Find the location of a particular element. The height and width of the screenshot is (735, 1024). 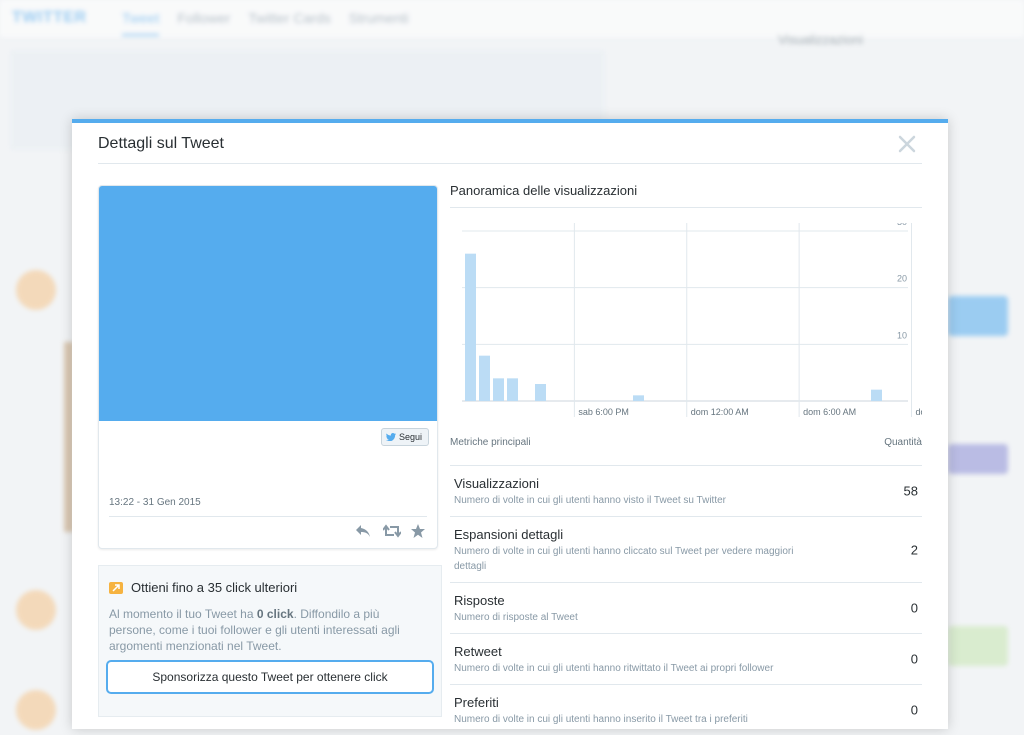

metric-name: Espansioni dettagli is located at coordinates (509, 534).